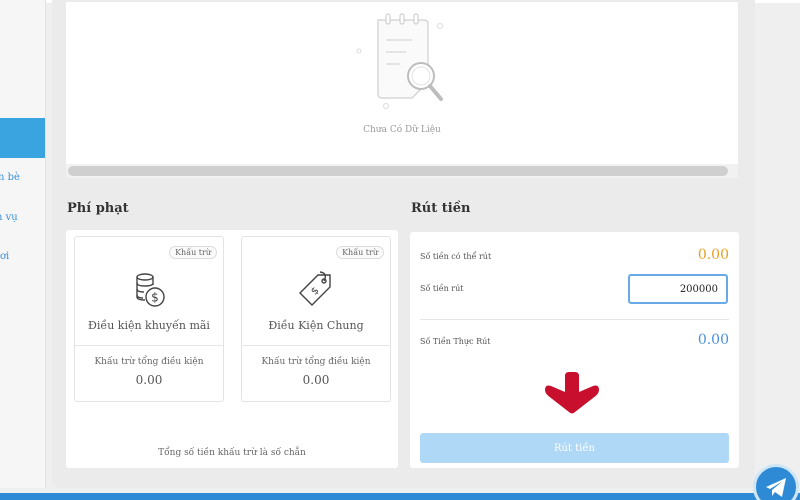 The image size is (800, 500). What do you see at coordinates (399, 61) in the screenshot?
I see `empty-document-icon` at bounding box center [399, 61].